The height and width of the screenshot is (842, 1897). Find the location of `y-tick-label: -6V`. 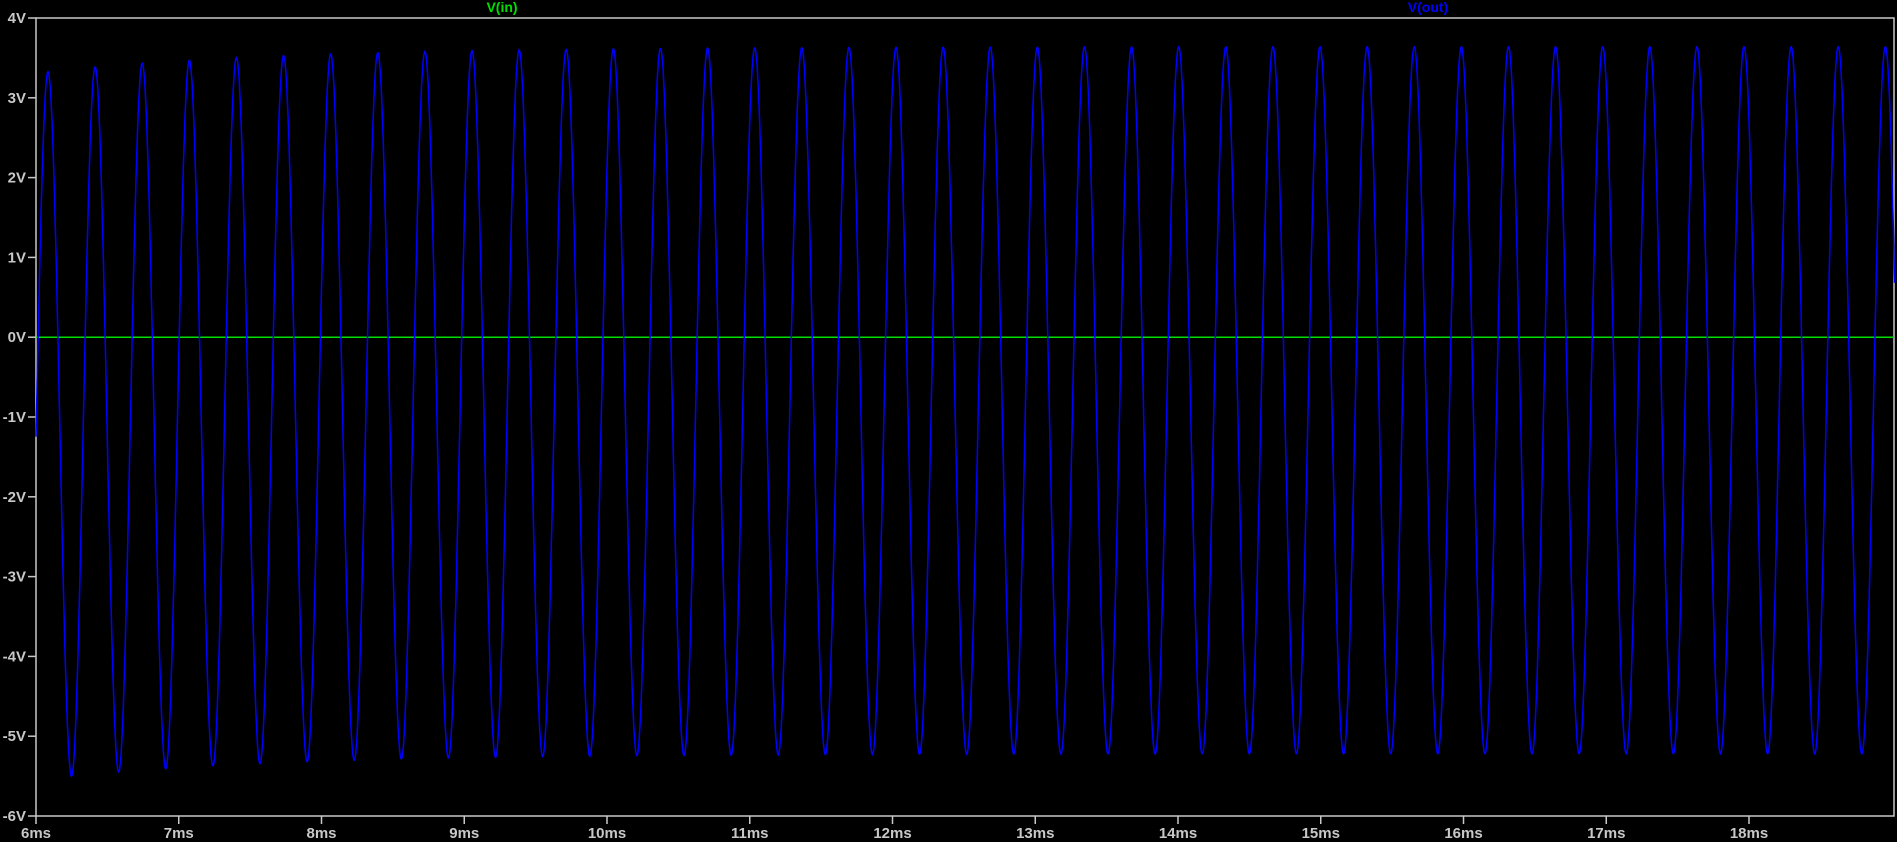

y-tick-label: -6V is located at coordinates (14, 816).